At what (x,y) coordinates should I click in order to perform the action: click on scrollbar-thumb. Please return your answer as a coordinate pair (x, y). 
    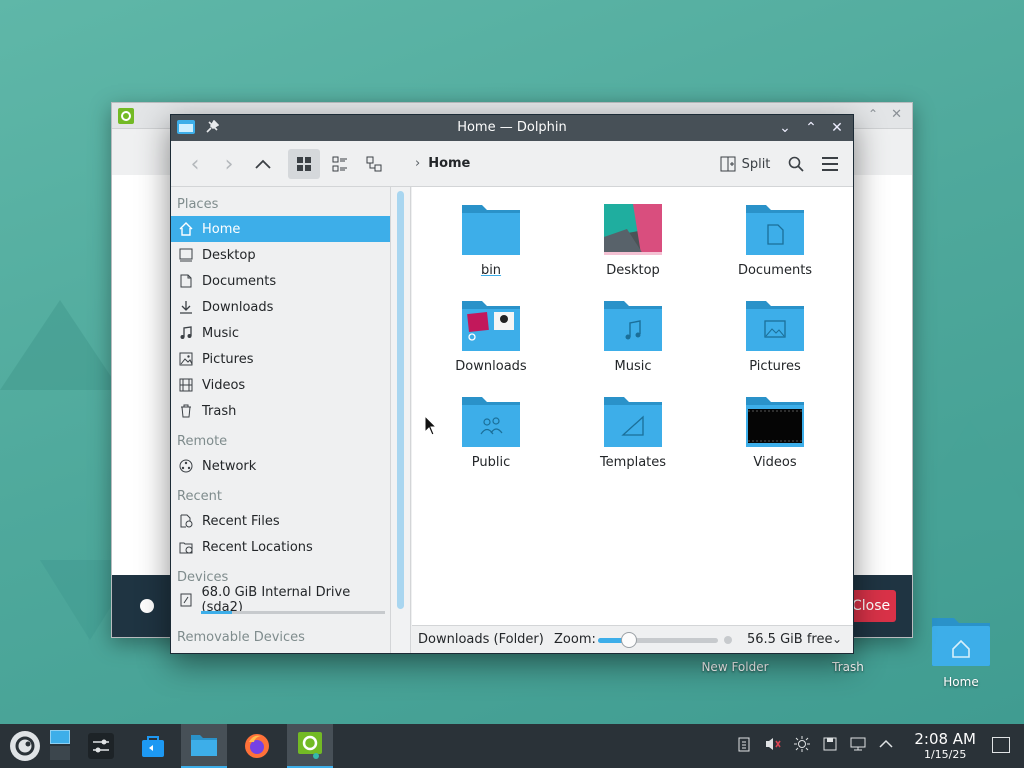
    Looking at the image, I should click on (400, 400).